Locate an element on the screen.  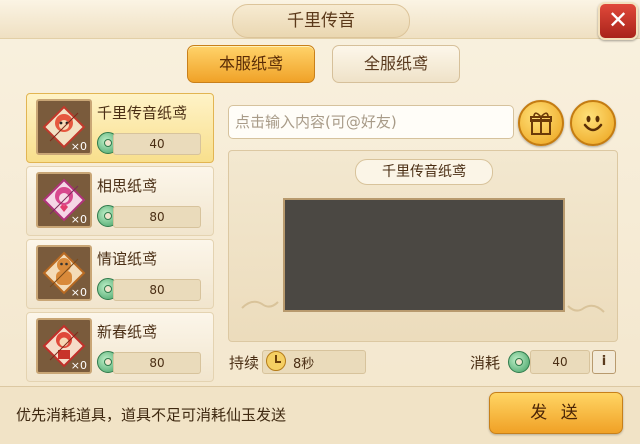
jade-coin-icon is located at coordinates (519, 362).